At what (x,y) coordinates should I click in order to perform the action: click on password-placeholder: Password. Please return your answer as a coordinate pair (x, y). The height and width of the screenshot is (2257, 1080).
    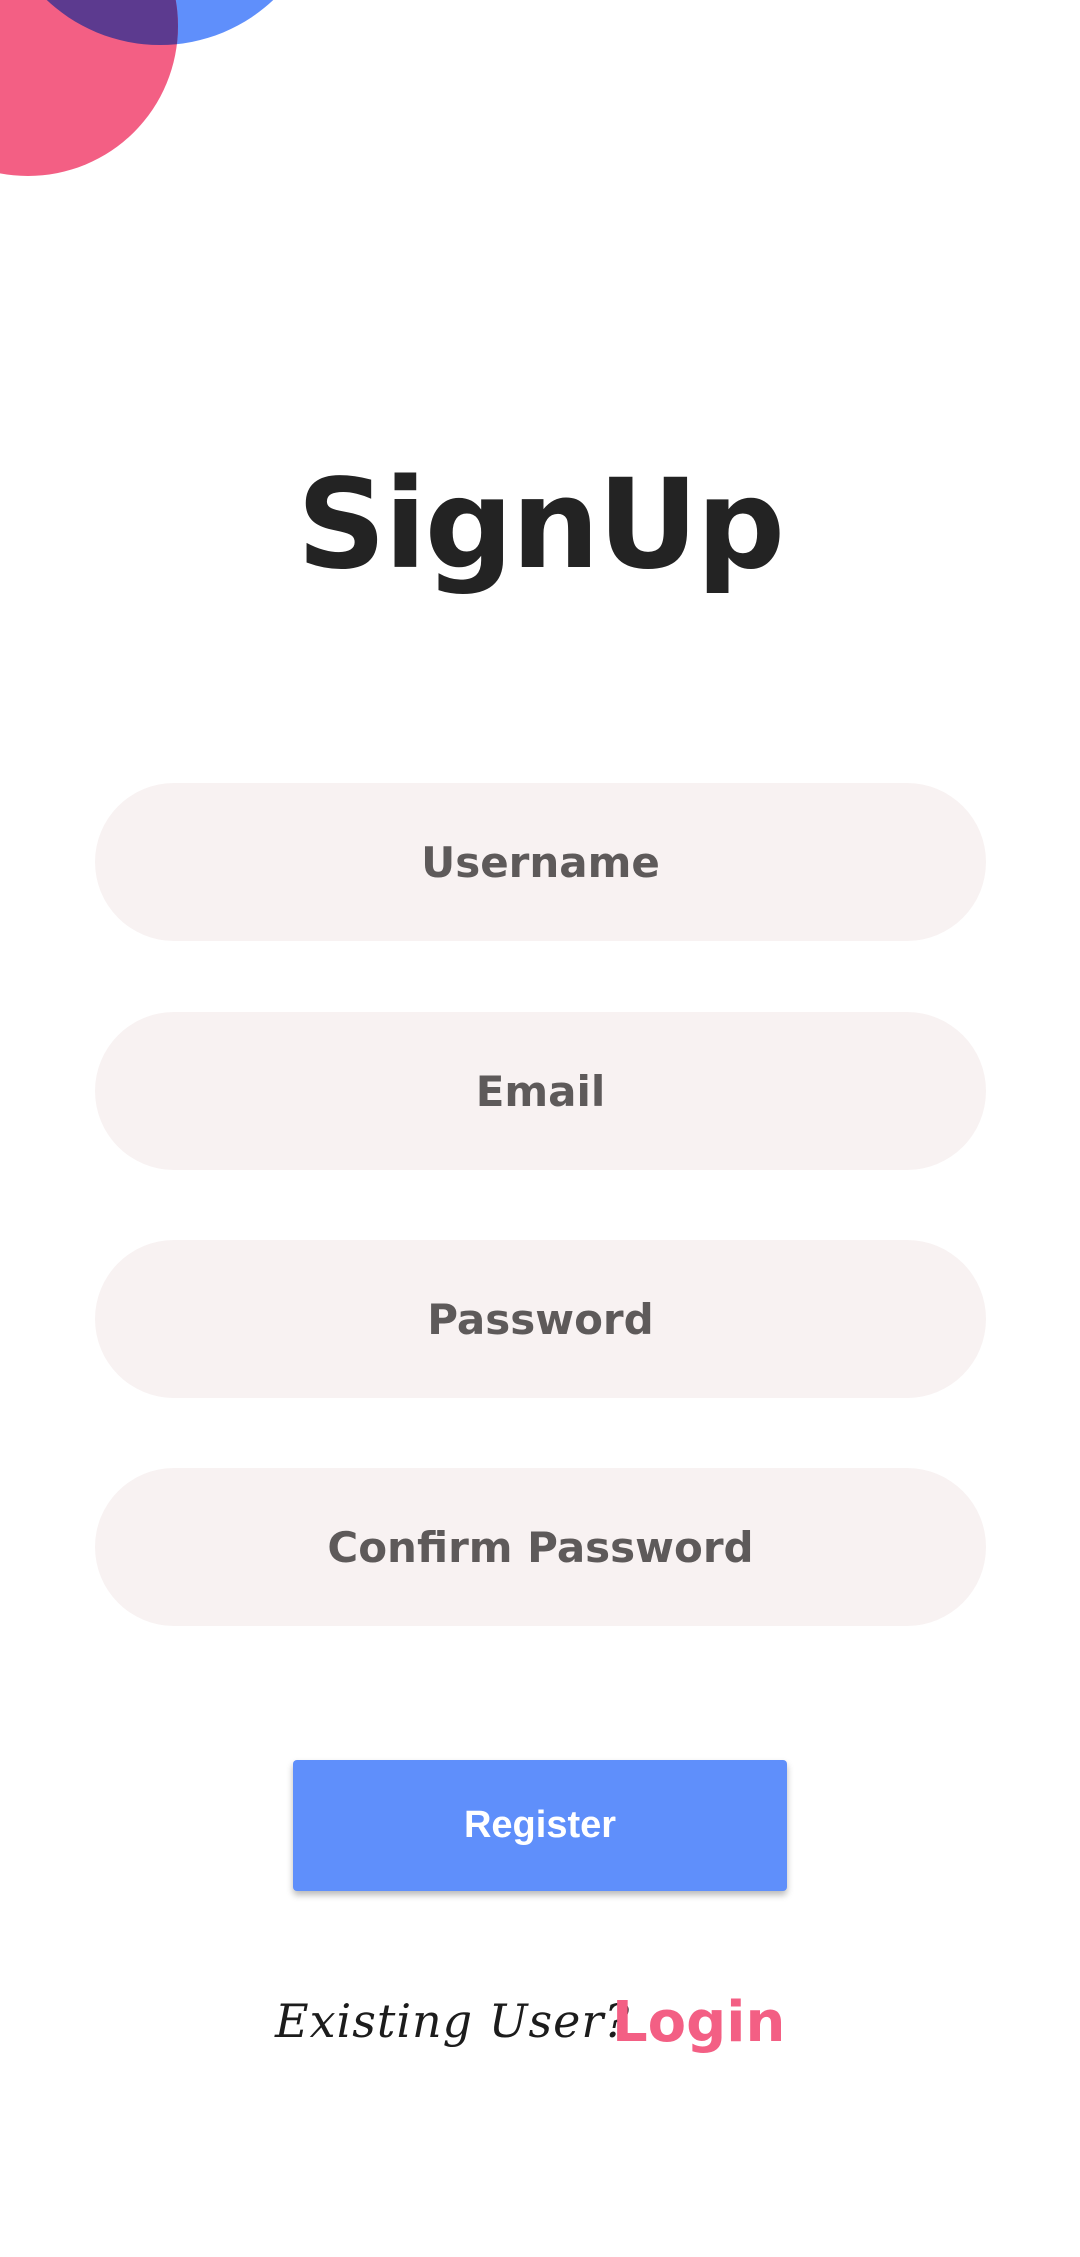
    Looking at the image, I should click on (540, 1319).